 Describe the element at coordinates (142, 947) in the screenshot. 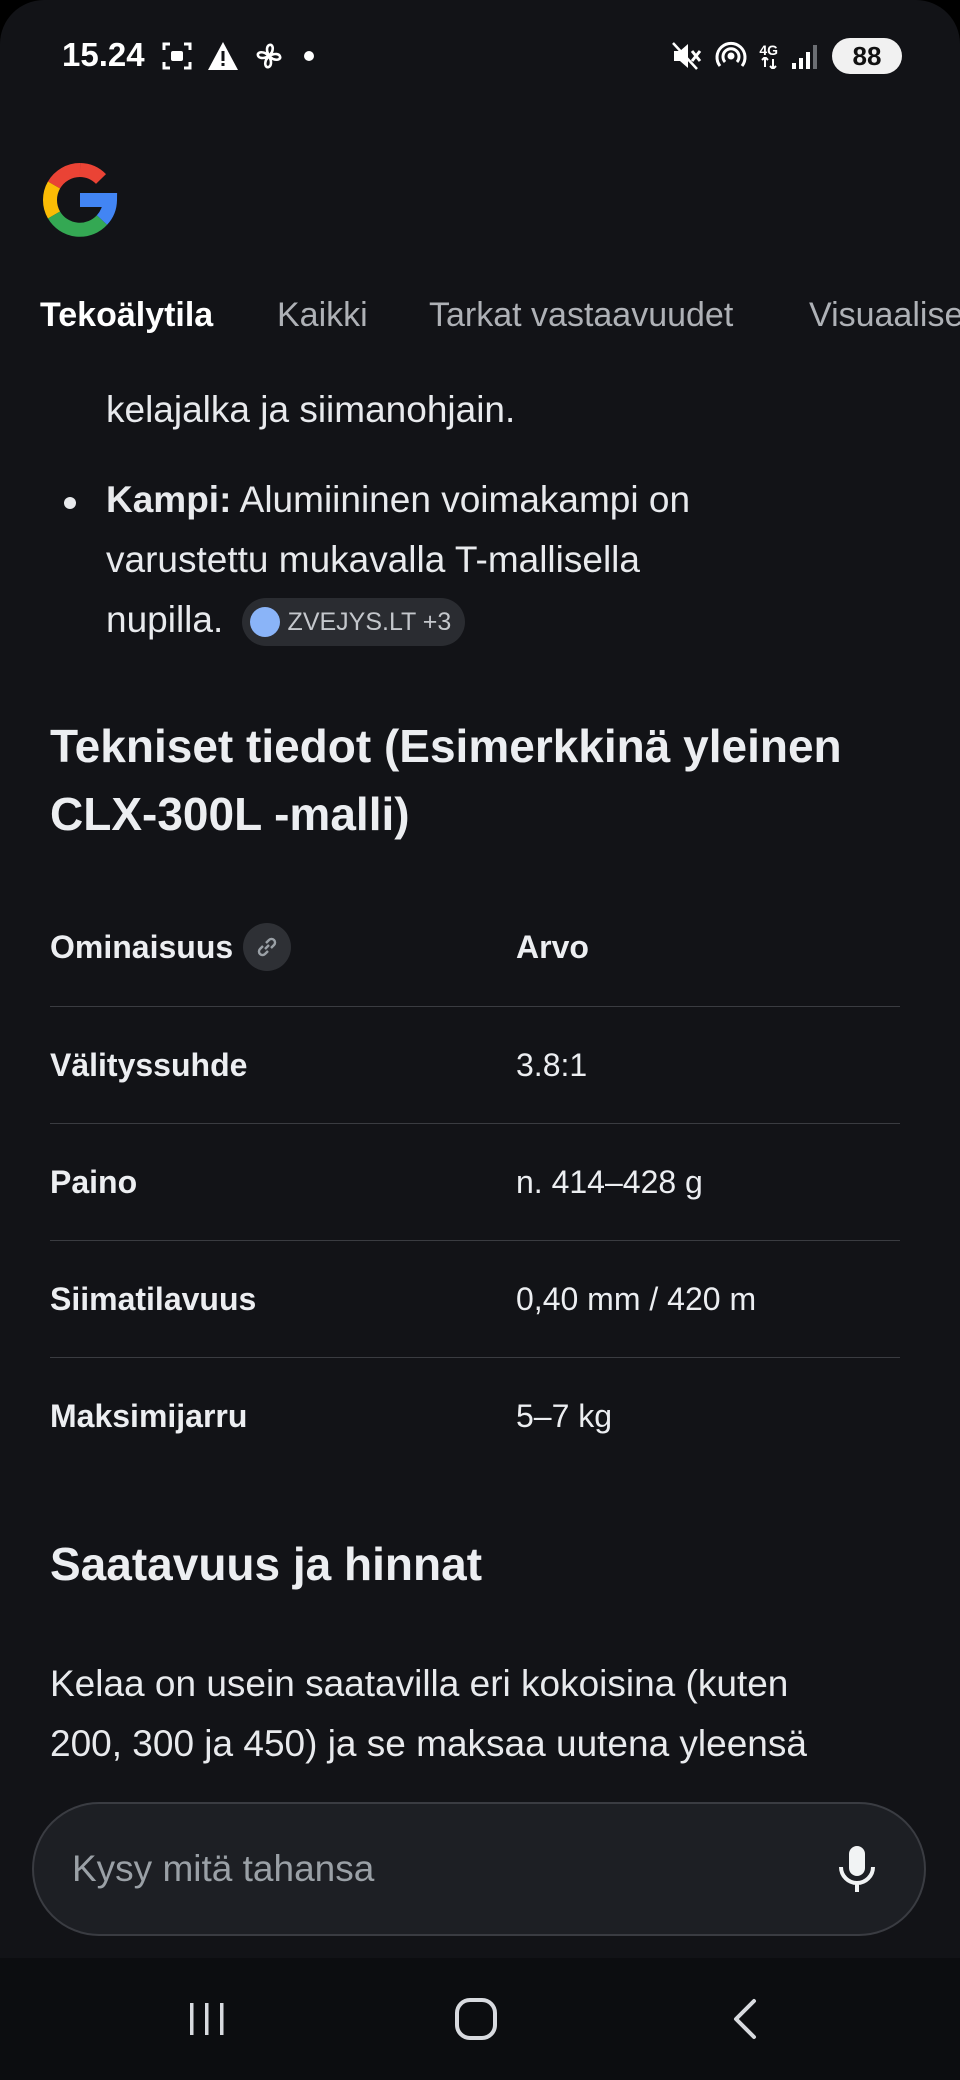

I see `table-header-label-text: Ominaisuus` at that location.